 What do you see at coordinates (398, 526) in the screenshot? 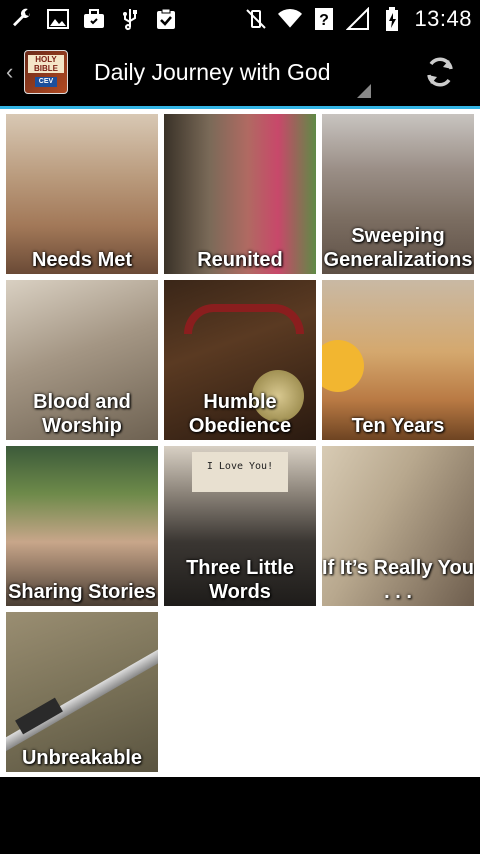
I see `tile-if-its-really-you: If It’s Really You . . .` at bounding box center [398, 526].